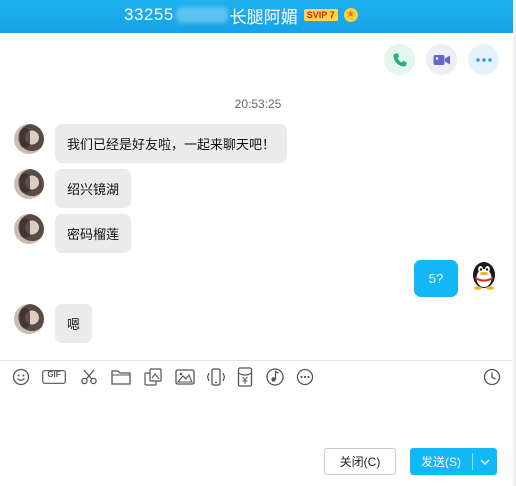 The height and width of the screenshot is (486, 516). I want to click on phone-icon, so click(399, 59).